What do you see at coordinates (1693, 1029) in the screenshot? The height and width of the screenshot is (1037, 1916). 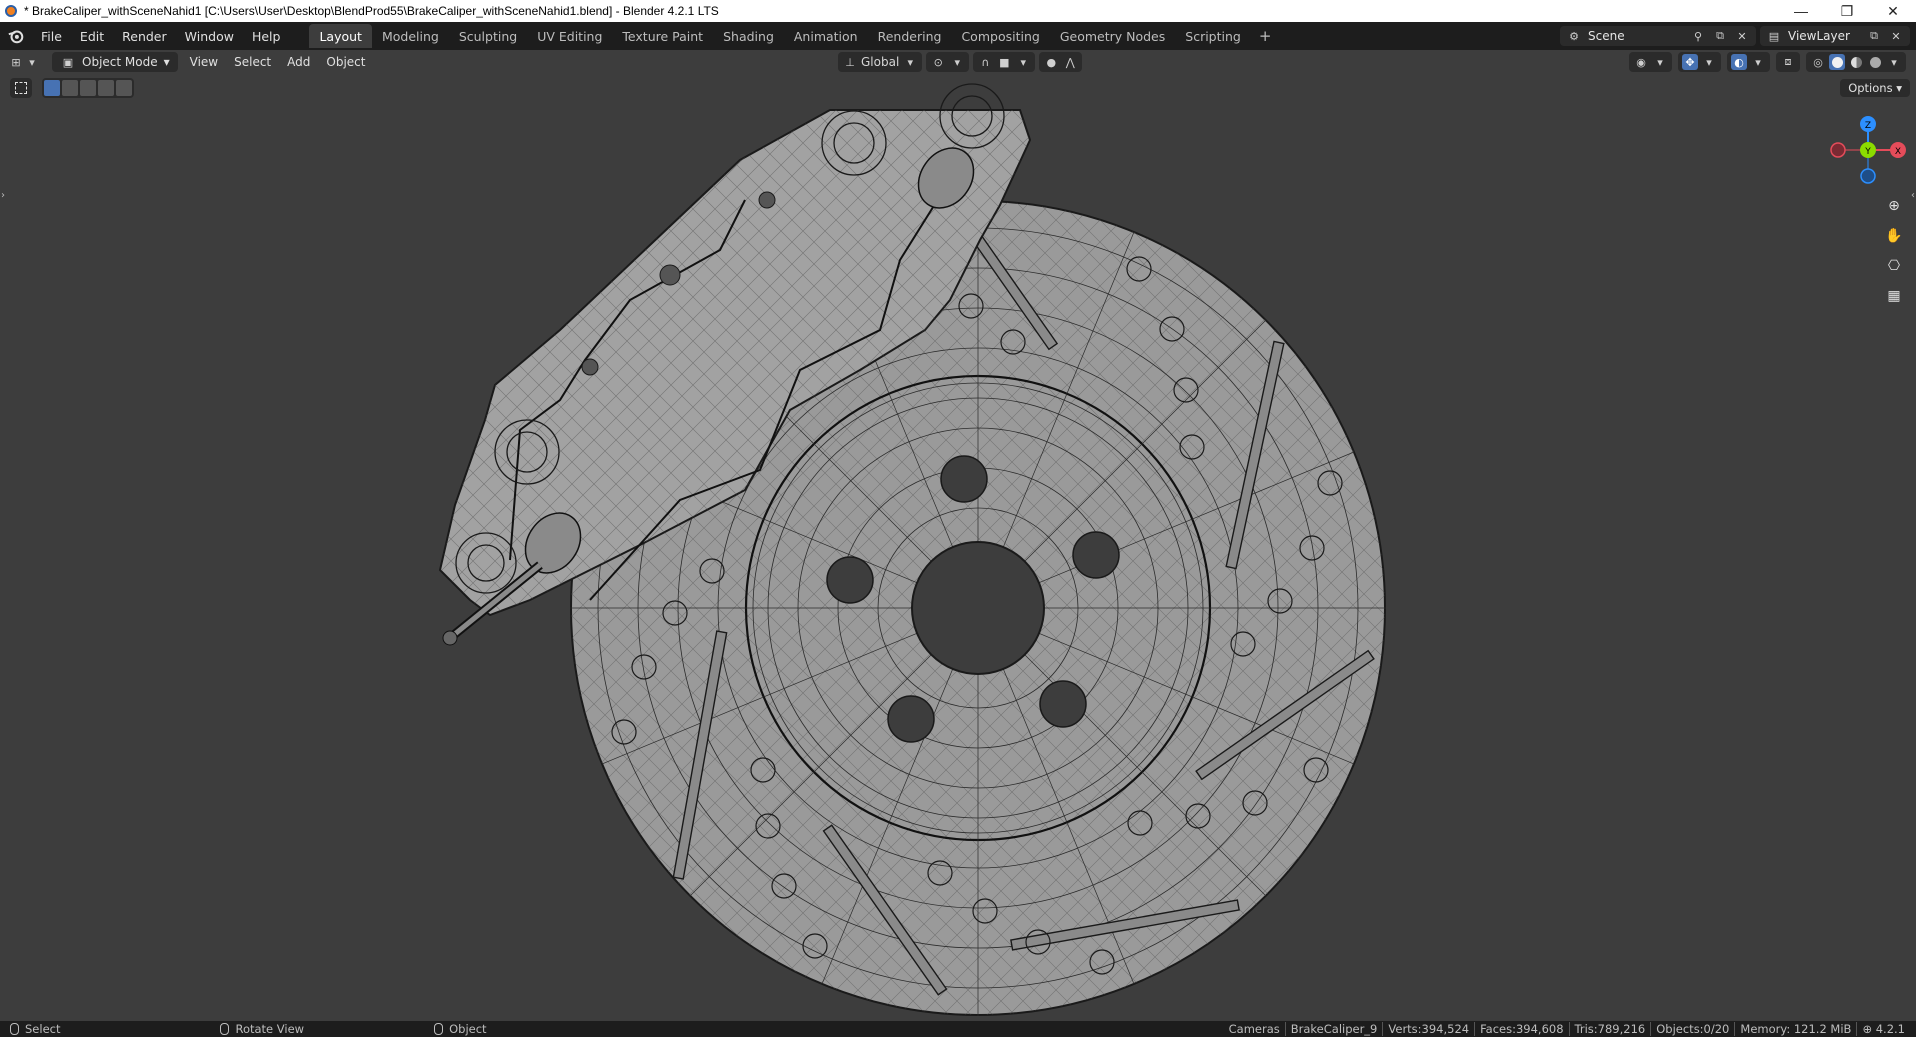 I see `stat-objects: Objects:0/20` at bounding box center [1693, 1029].